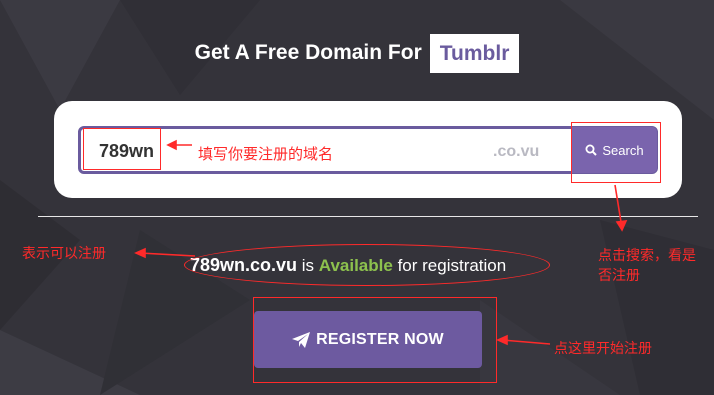  What do you see at coordinates (367, 265) in the screenshot?
I see `result-highlight-ellipse` at bounding box center [367, 265].